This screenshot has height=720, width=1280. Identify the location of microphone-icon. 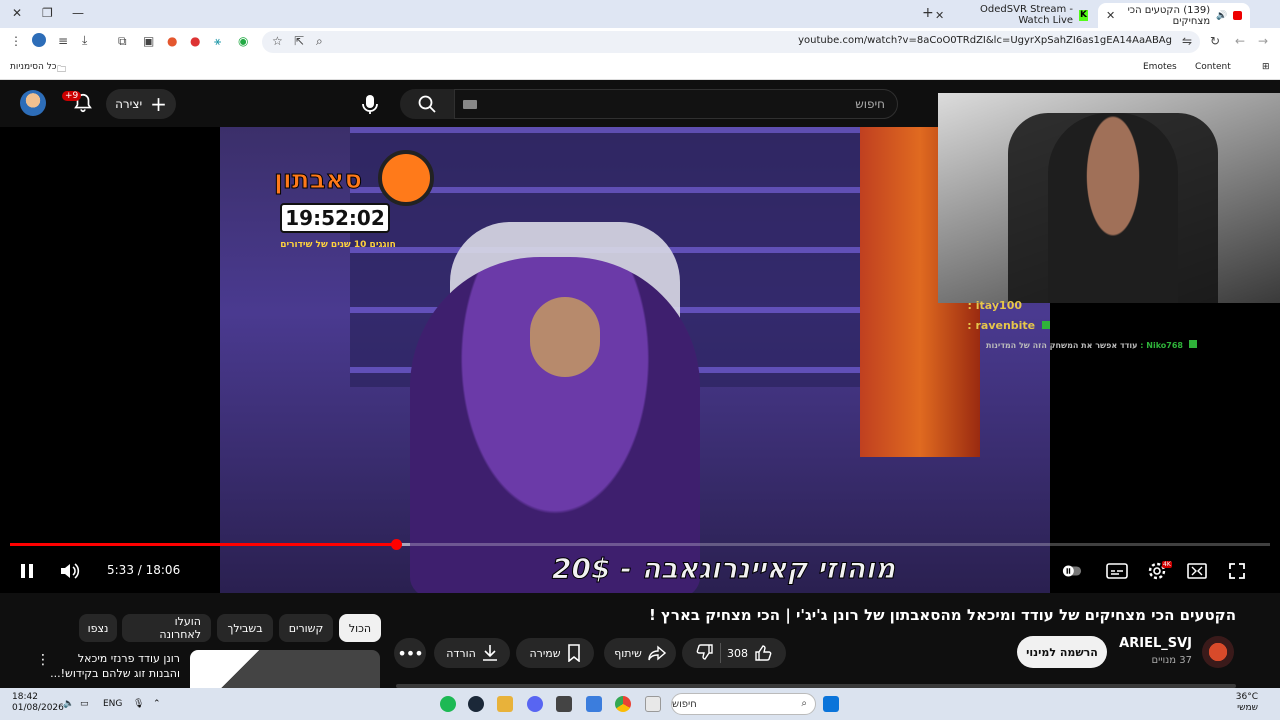
(370, 104).